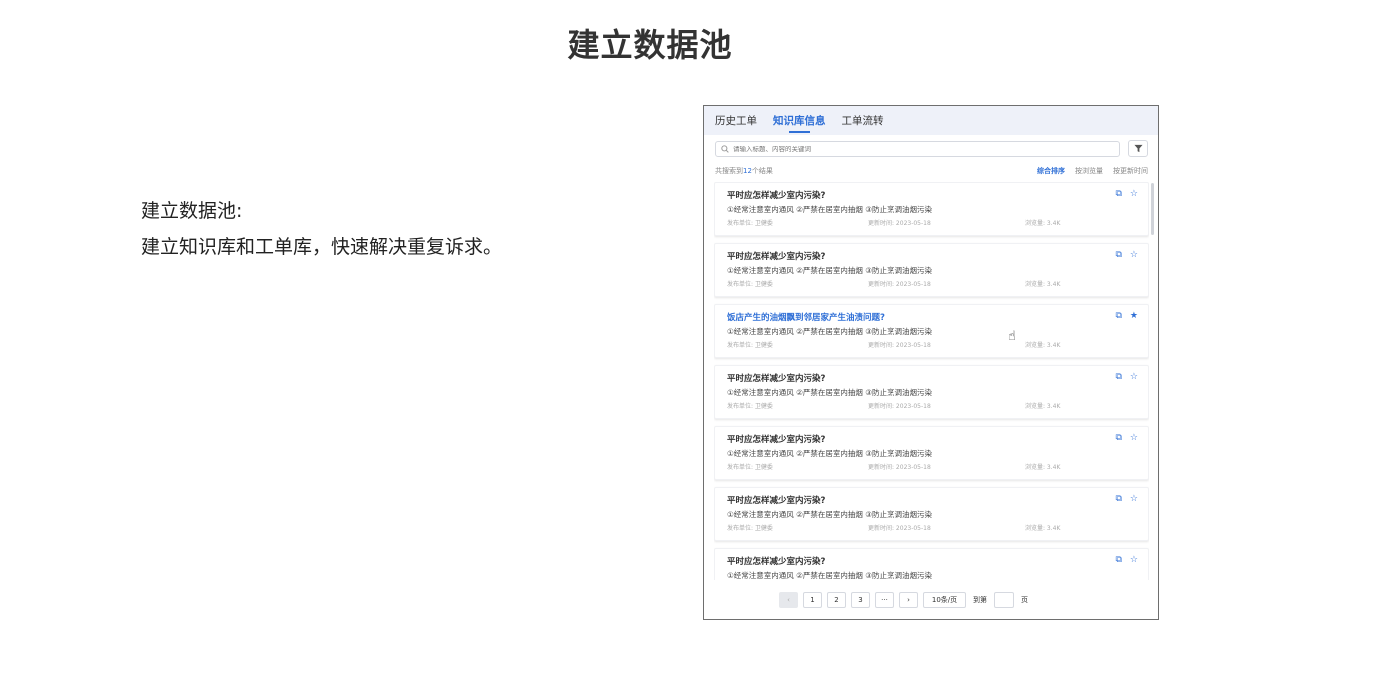  Describe the element at coordinates (321, 229) in the screenshot. I see `description: 建立数据池: 建立知识库和工单库，快速解决重复诉求。` at that location.